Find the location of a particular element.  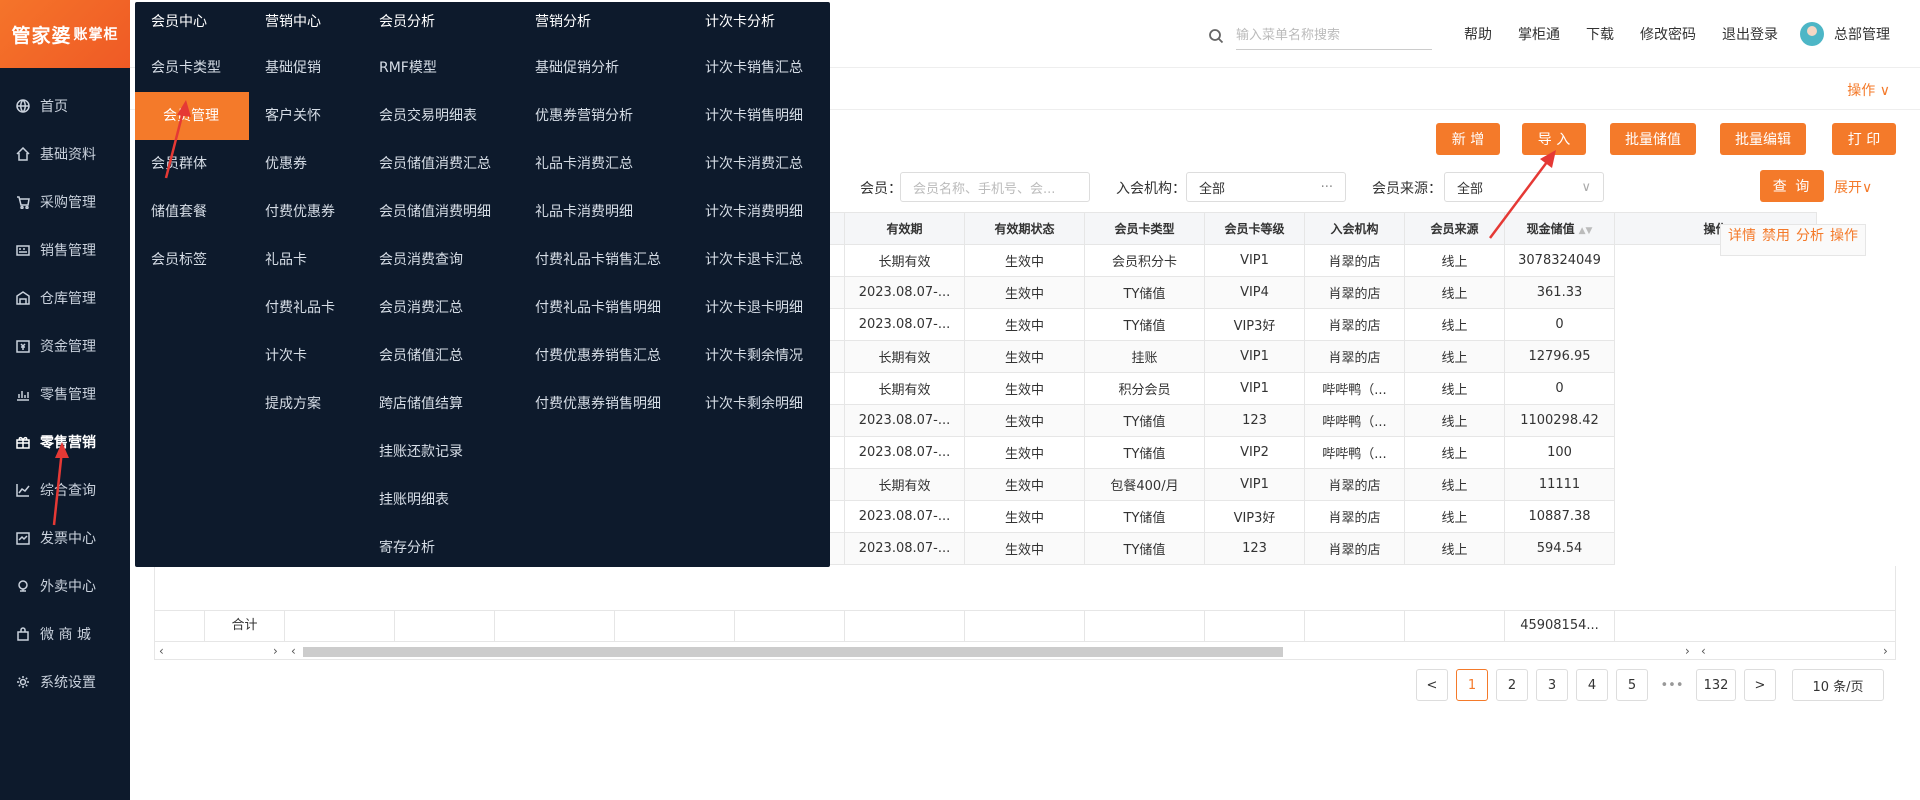

menu-item: 会员储值汇总 is located at coordinates (435, 356).